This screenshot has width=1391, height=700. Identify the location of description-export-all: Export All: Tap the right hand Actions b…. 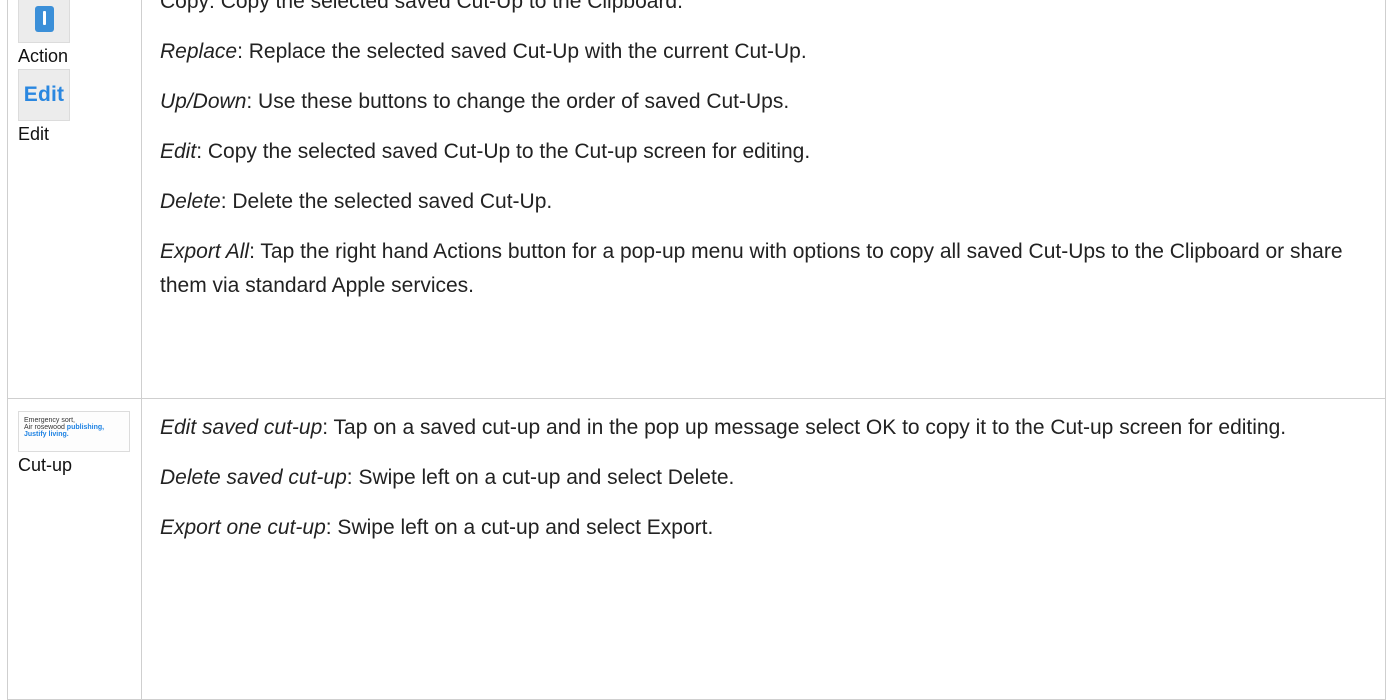
(772, 269).